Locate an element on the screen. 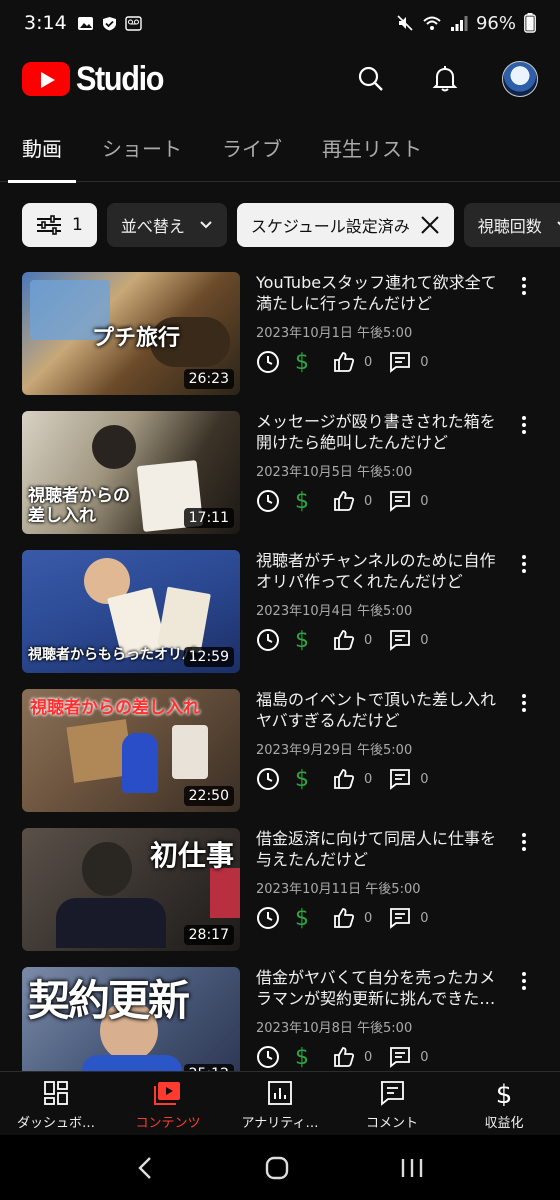  monetization-icon: $ is located at coordinates (504, 1093).